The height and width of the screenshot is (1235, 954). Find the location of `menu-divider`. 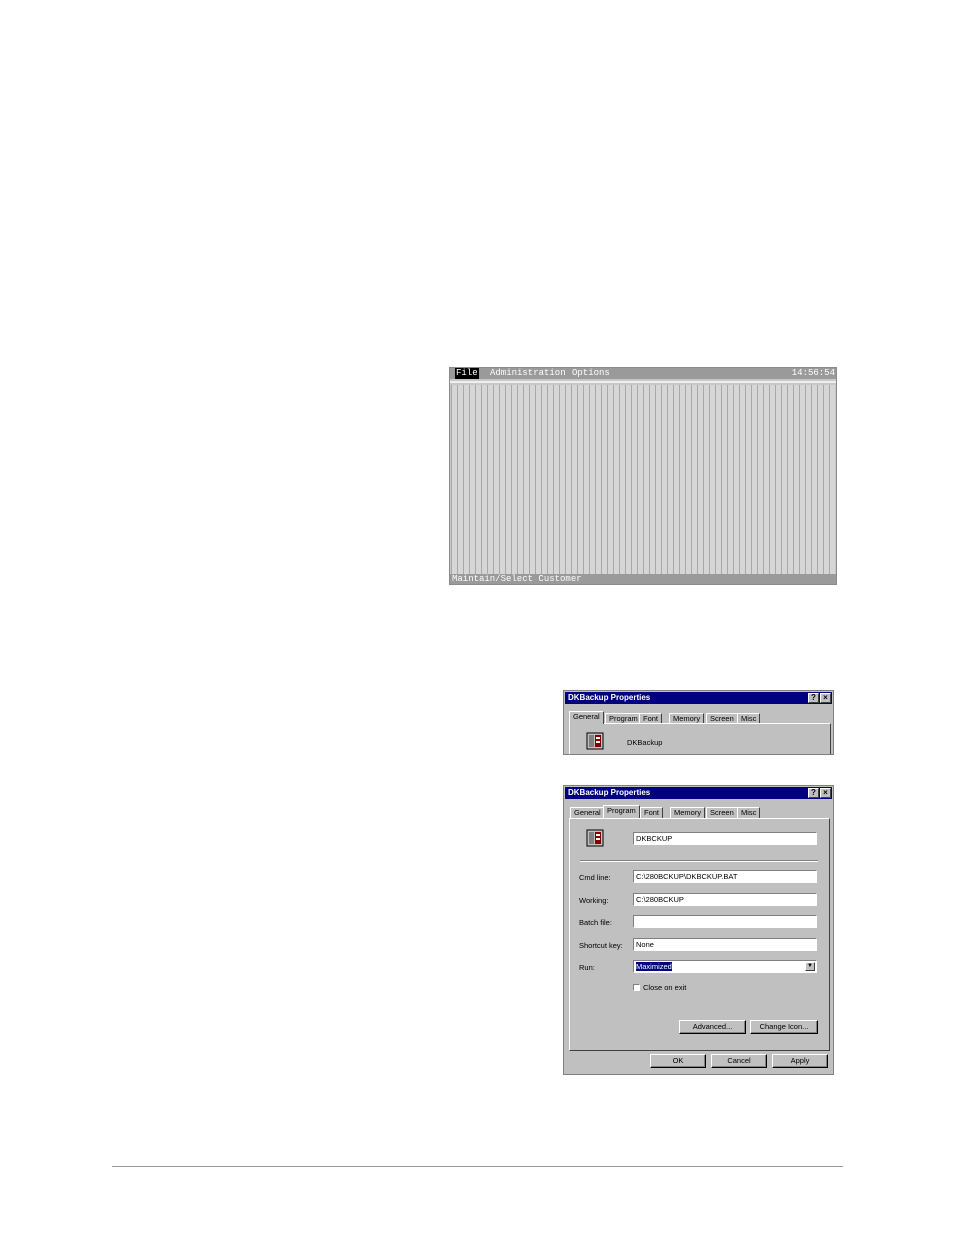

menu-divider is located at coordinates (643, 382).